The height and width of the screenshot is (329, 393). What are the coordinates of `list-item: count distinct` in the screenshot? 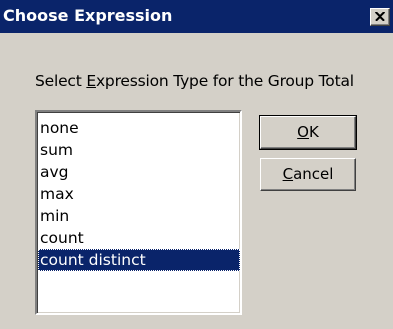 It's located at (139, 260).